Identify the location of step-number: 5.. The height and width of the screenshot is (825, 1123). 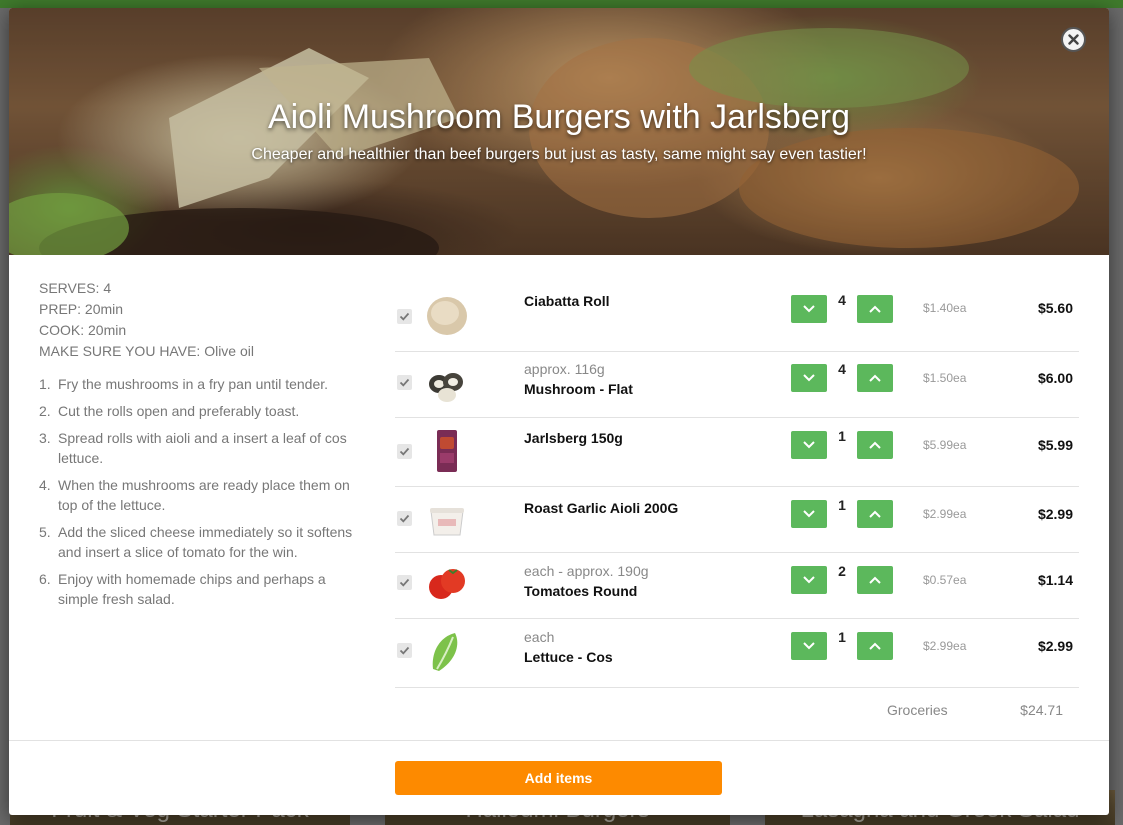
(45, 532).